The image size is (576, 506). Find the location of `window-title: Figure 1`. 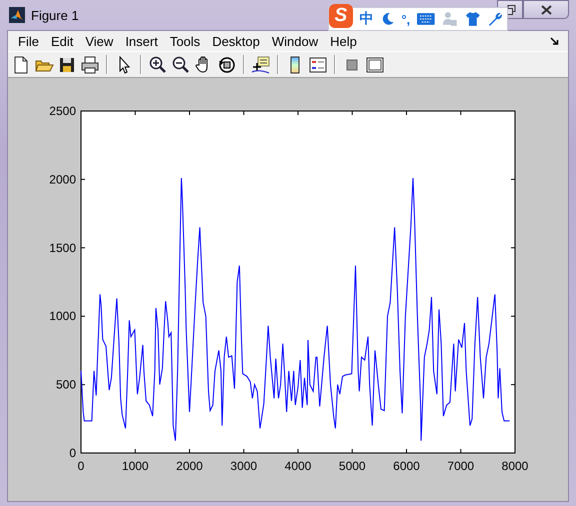

window-title: Figure 1 is located at coordinates (55, 15).